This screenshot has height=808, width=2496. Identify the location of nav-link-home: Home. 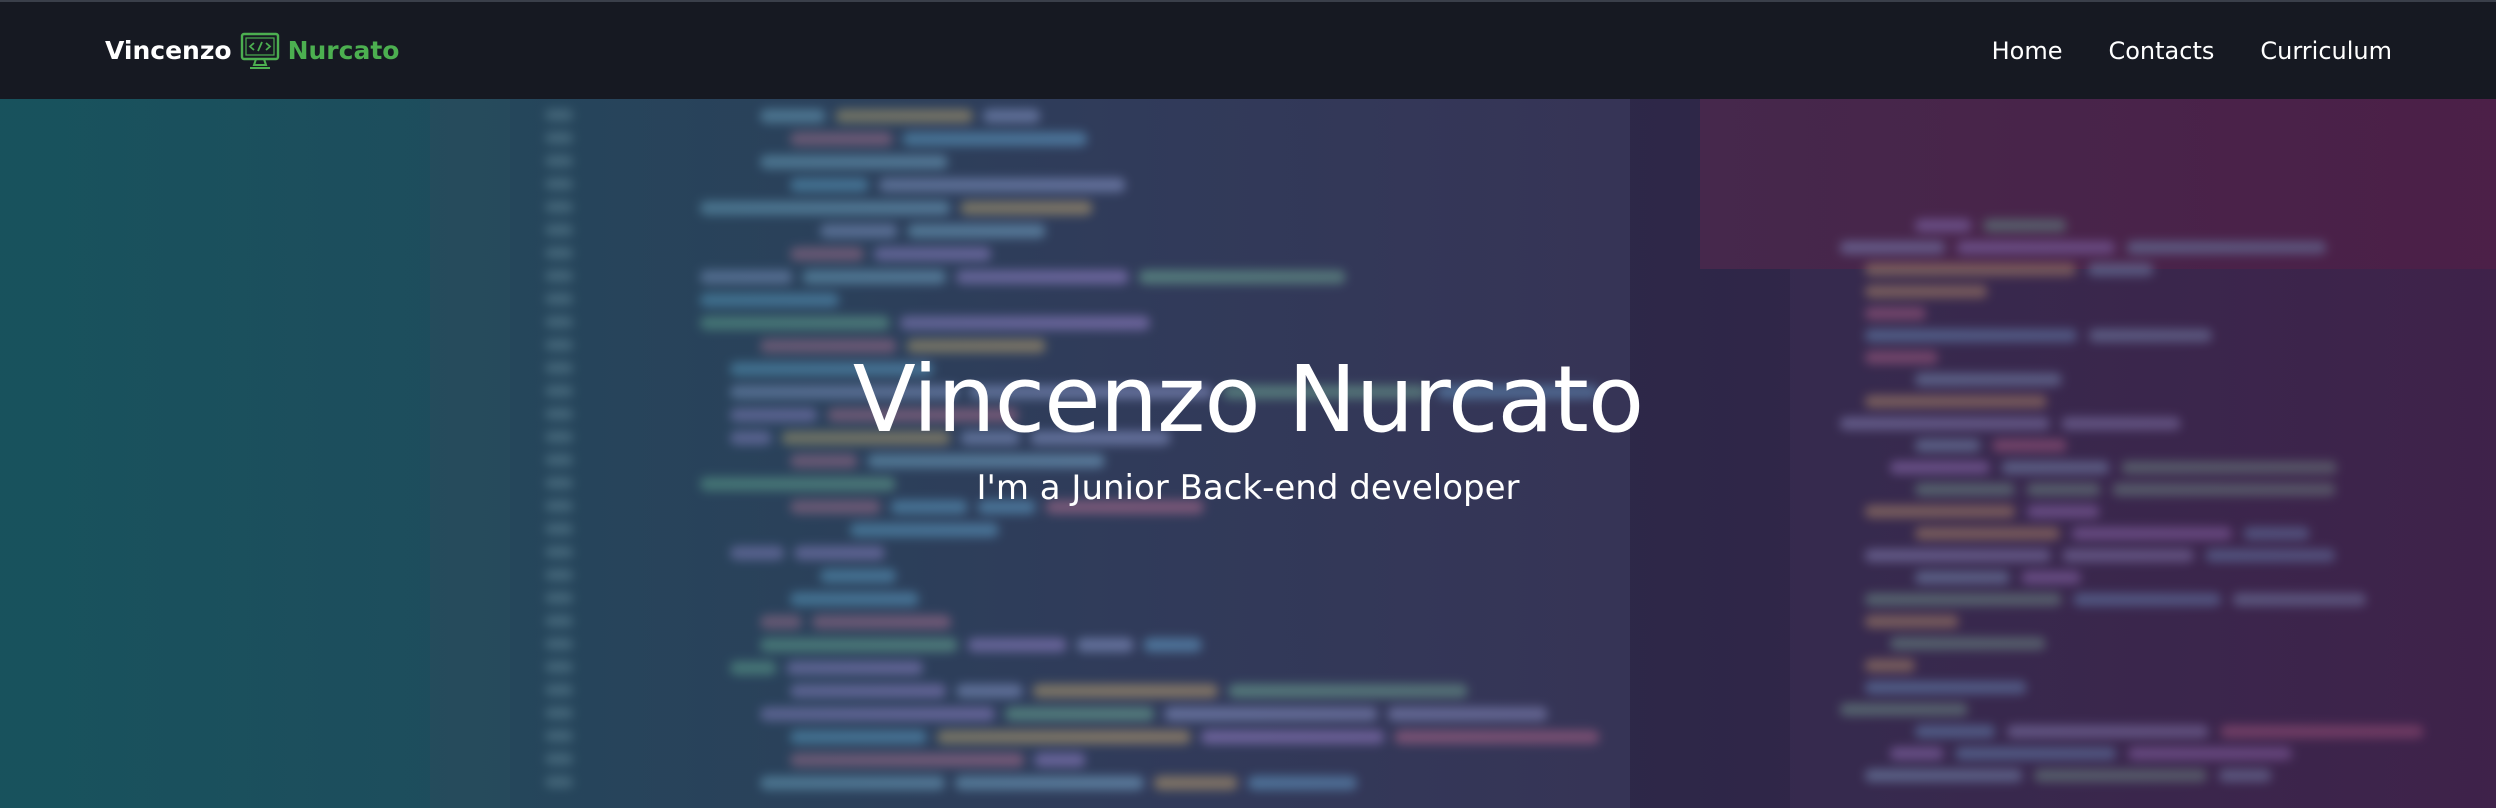
(2027, 51).